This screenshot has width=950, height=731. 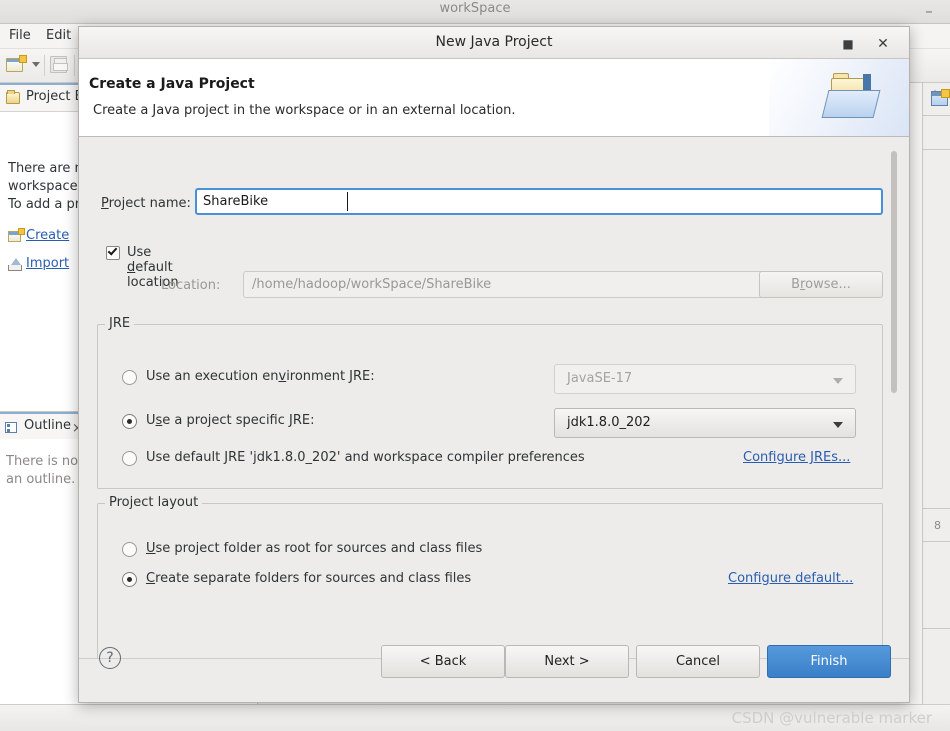 I want to click on menu-item-file: File, so click(x=20, y=35).